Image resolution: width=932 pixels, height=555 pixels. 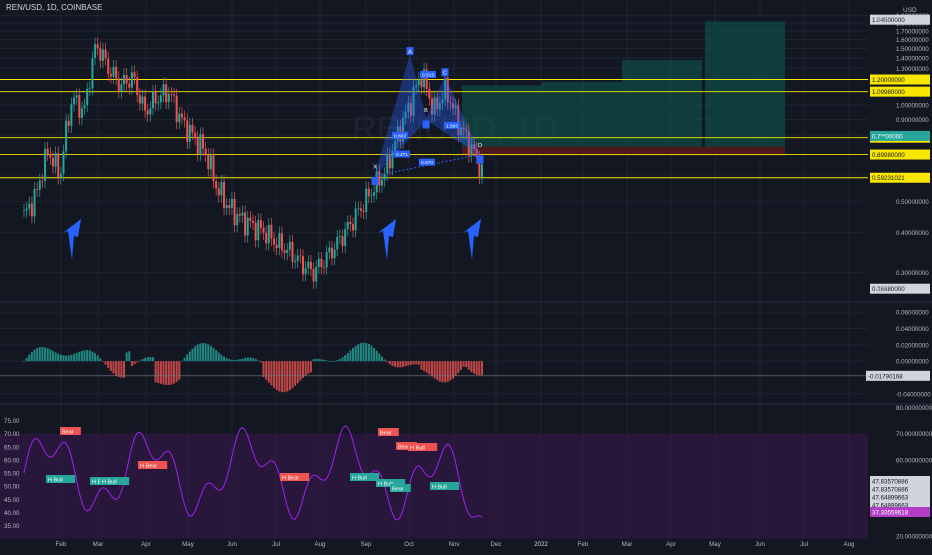 I want to click on x-tick-label: Mar, so click(x=98, y=544).